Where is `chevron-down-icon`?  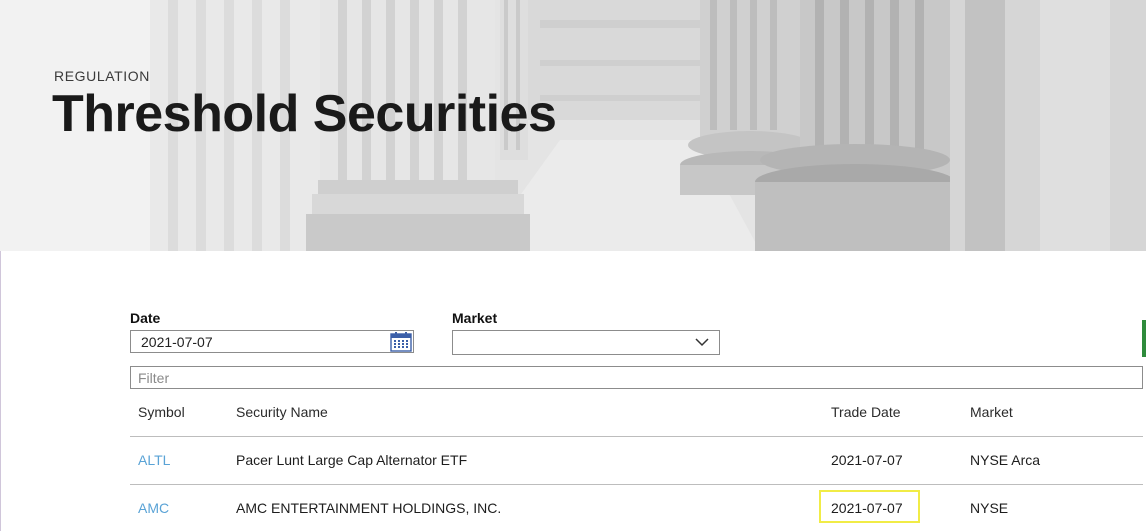
chevron-down-icon is located at coordinates (702, 342).